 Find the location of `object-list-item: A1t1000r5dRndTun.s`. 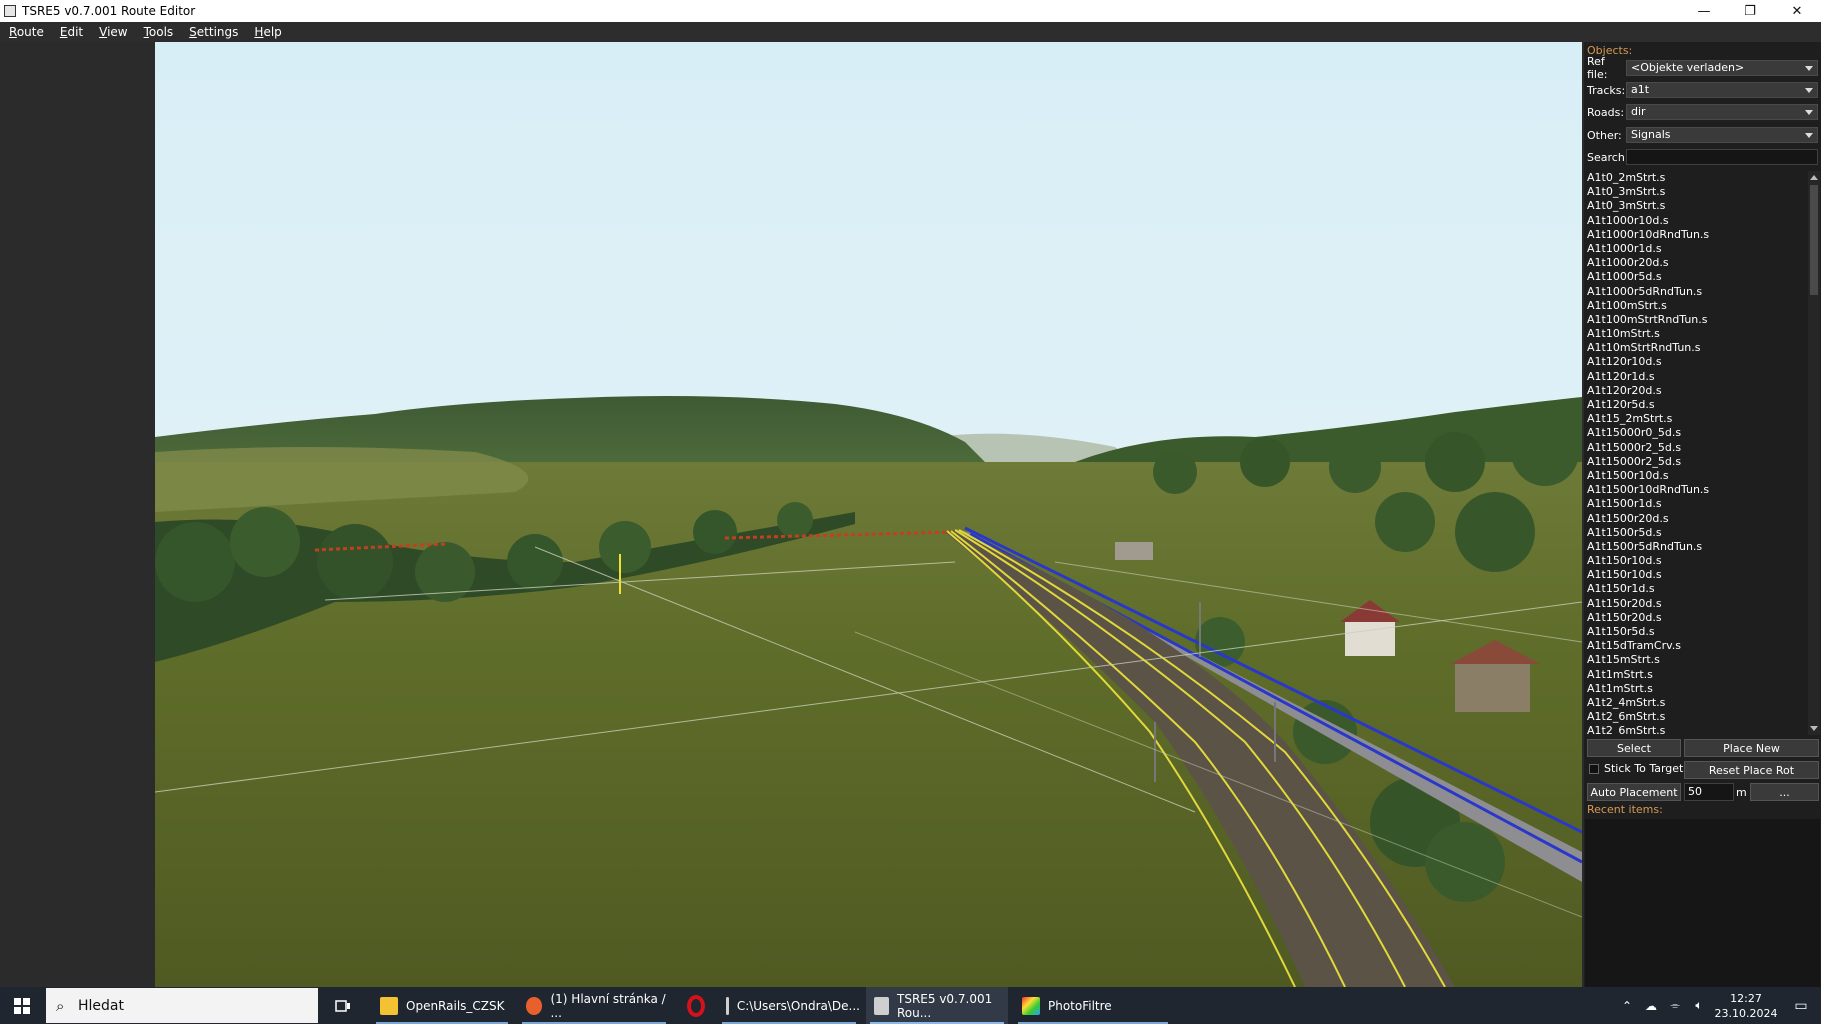

object-list-item: A1t1000r5dRndTun.s is located at coordinates (1695, 292).